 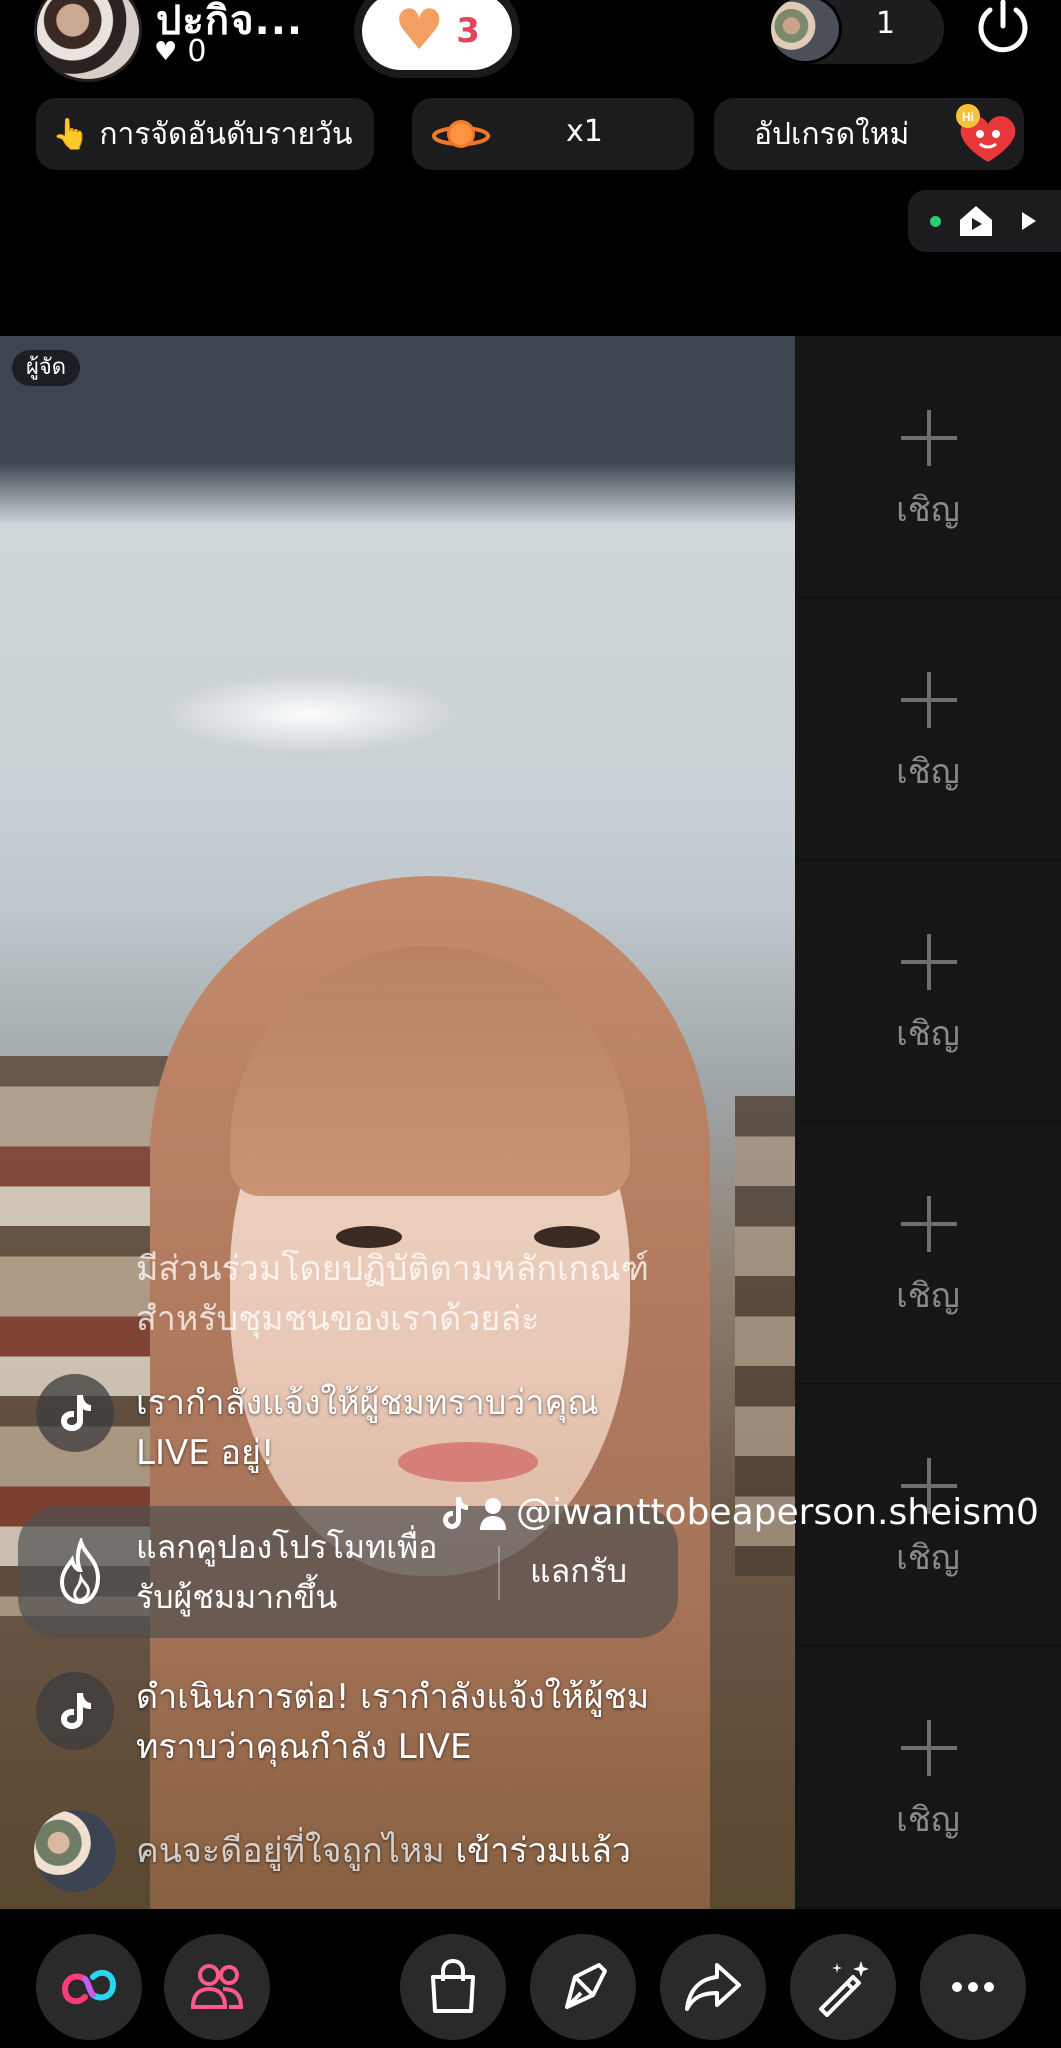 What do you see at coordinates (237, 1597) in the screenshot?
I see `coupon-line: รับผู้ชมมากขึ้น` at bounding box center [237, 1597].